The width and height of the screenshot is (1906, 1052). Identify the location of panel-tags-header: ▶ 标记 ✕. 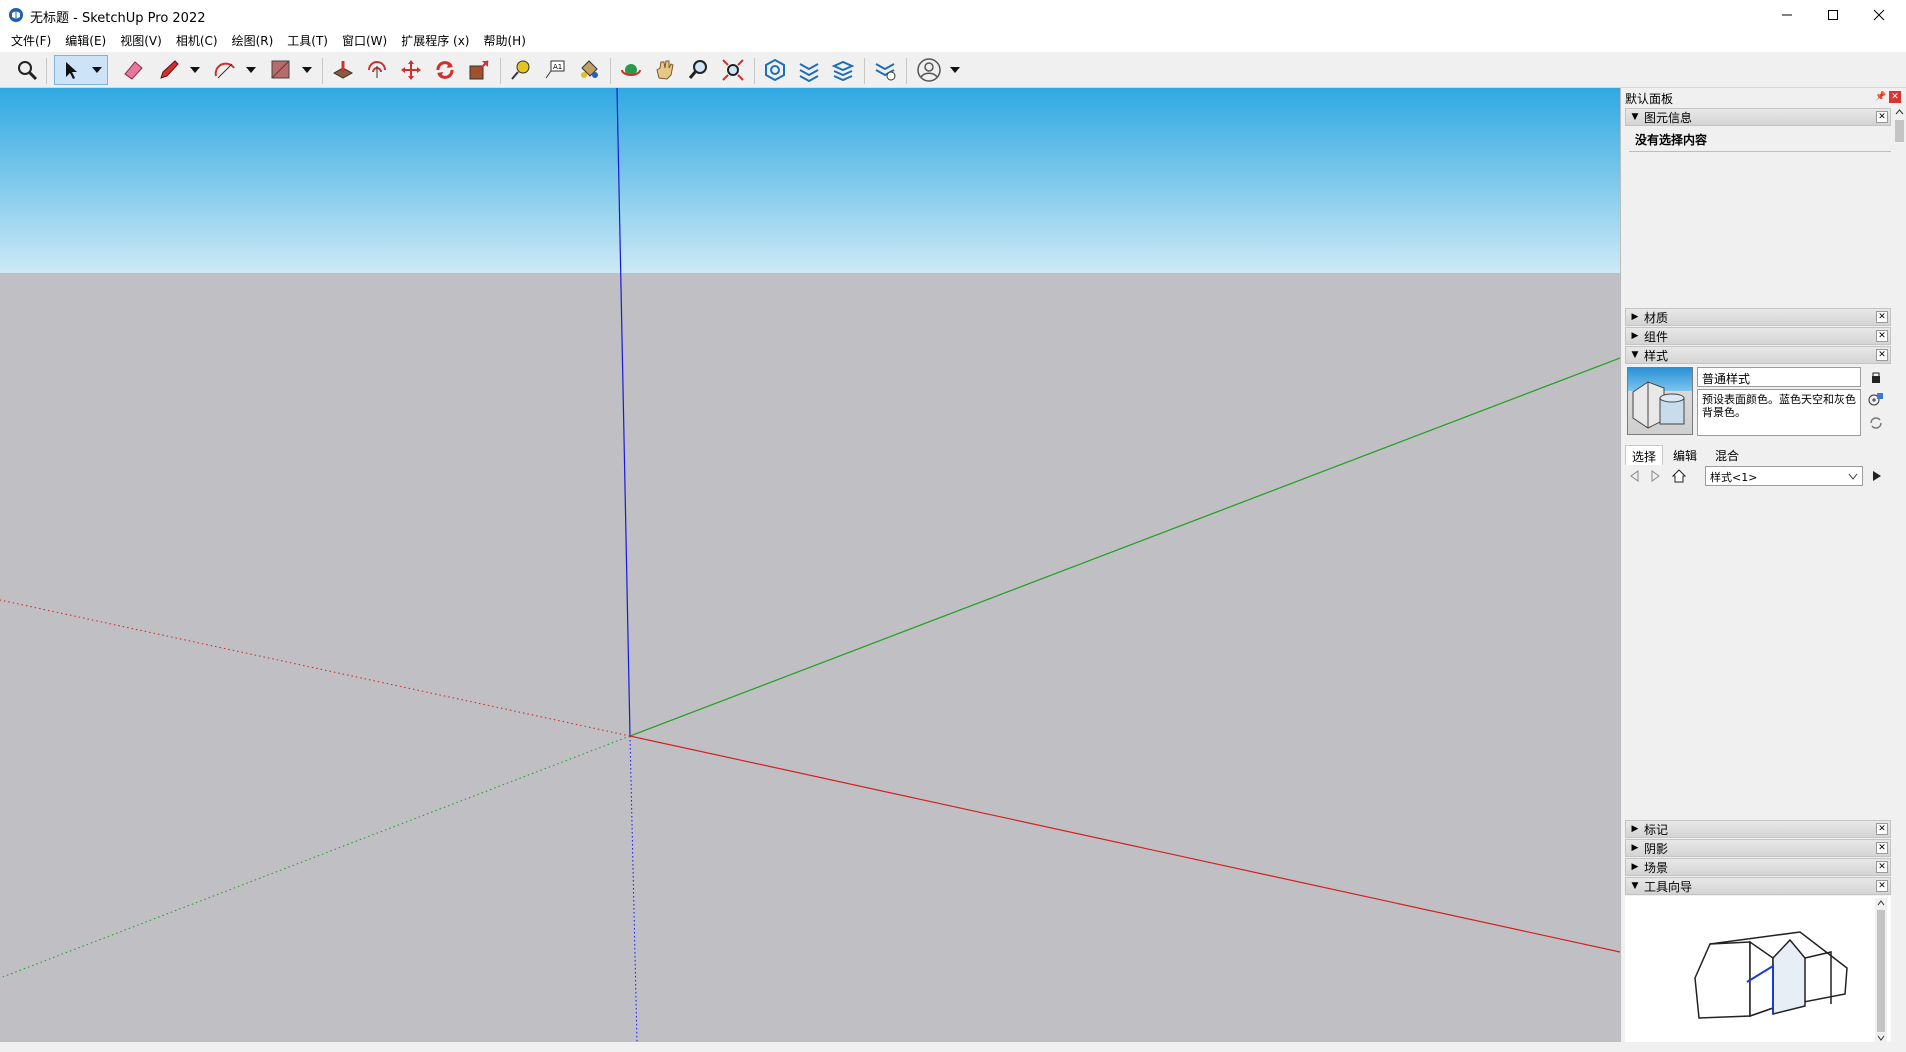
(1758, 829).